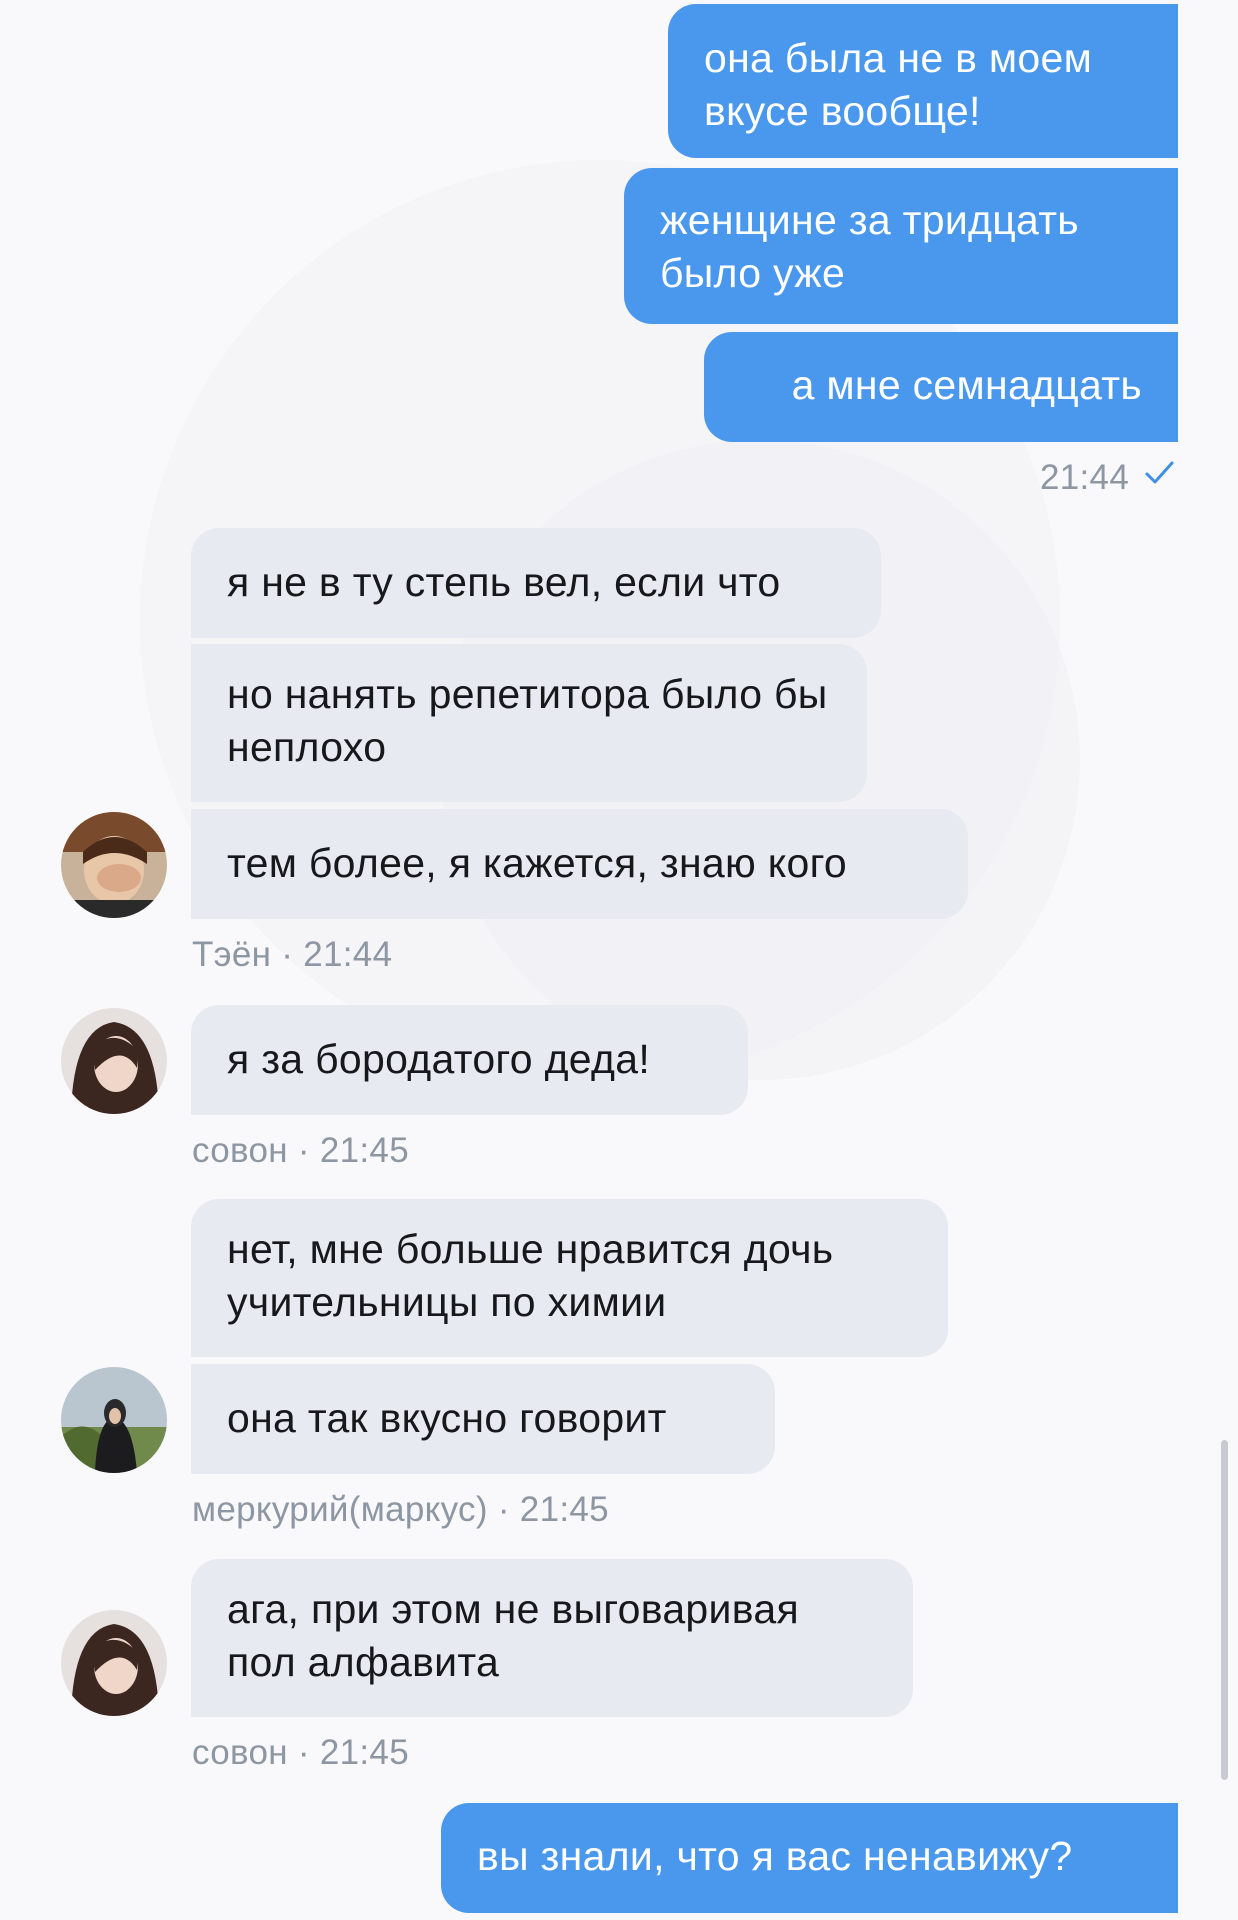  What do you see at coordinates (504, 582) in the screenshot?
I see `message-text: я не в ту степь вел, если что` at bounding box center [504, 582].